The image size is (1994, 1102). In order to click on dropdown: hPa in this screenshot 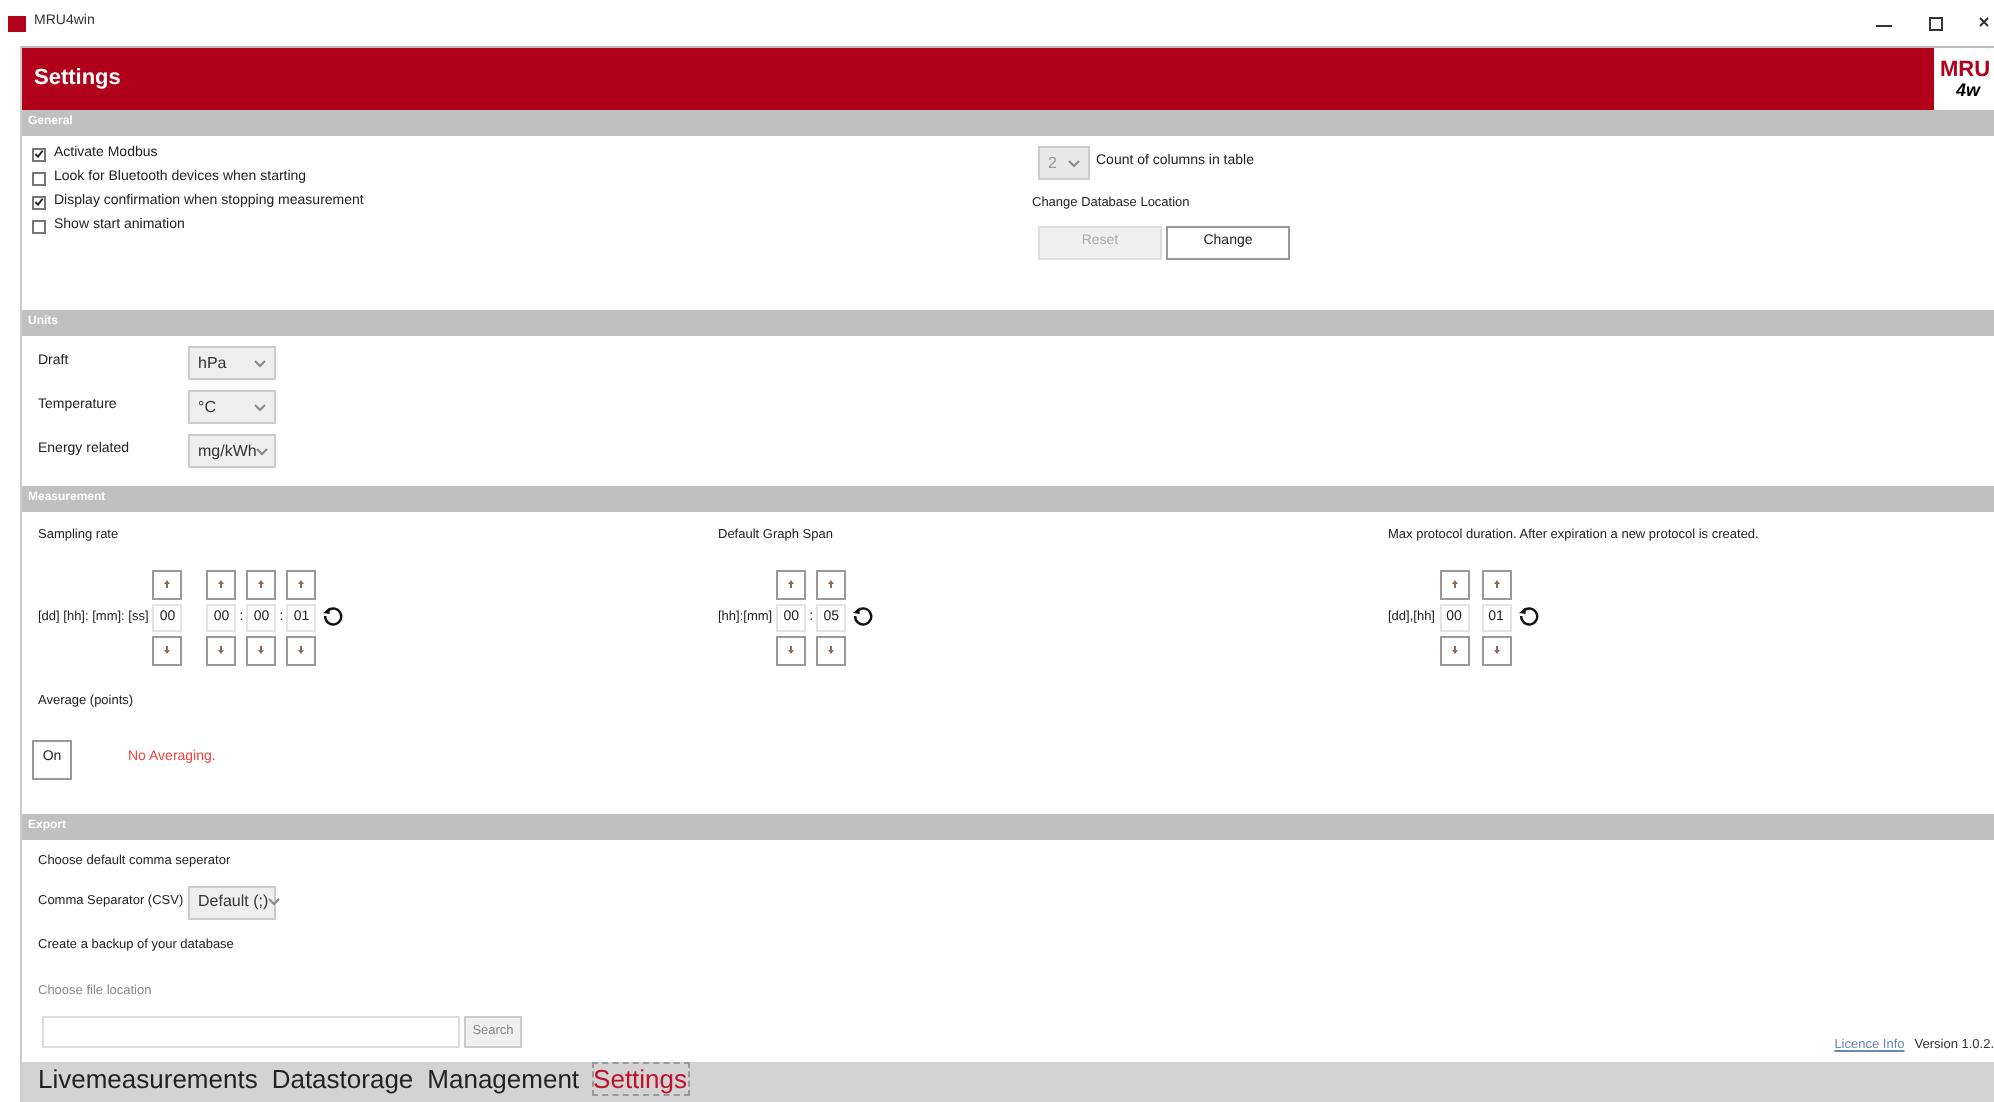, I will do `click(232, 363)`.